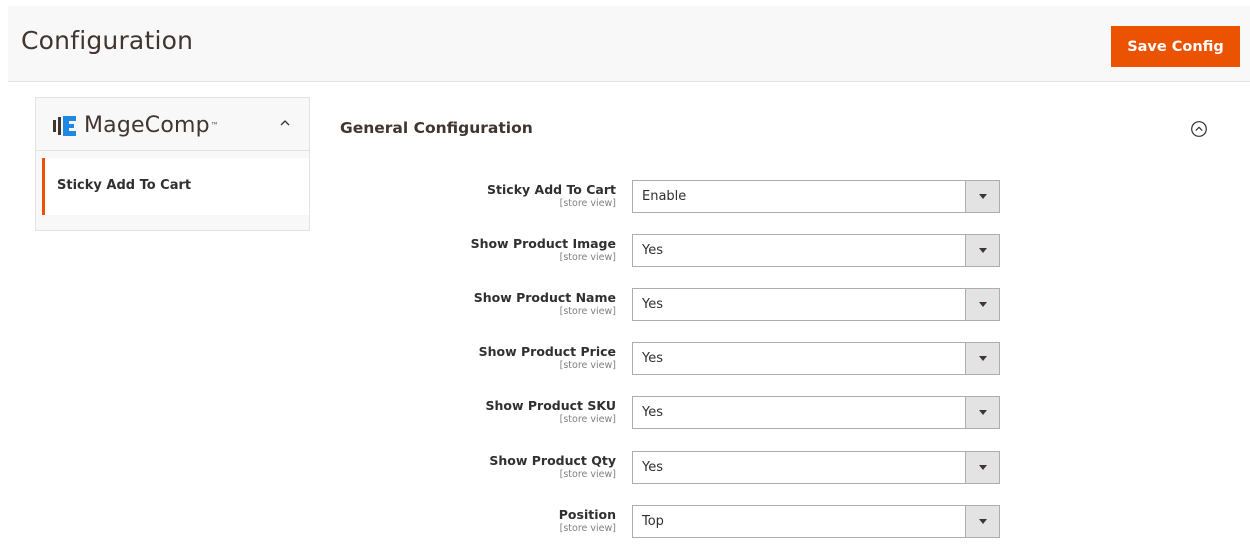 The image size is (1250, 553). I want to click on page-header: Configuration Save Config, so click(629, 44).